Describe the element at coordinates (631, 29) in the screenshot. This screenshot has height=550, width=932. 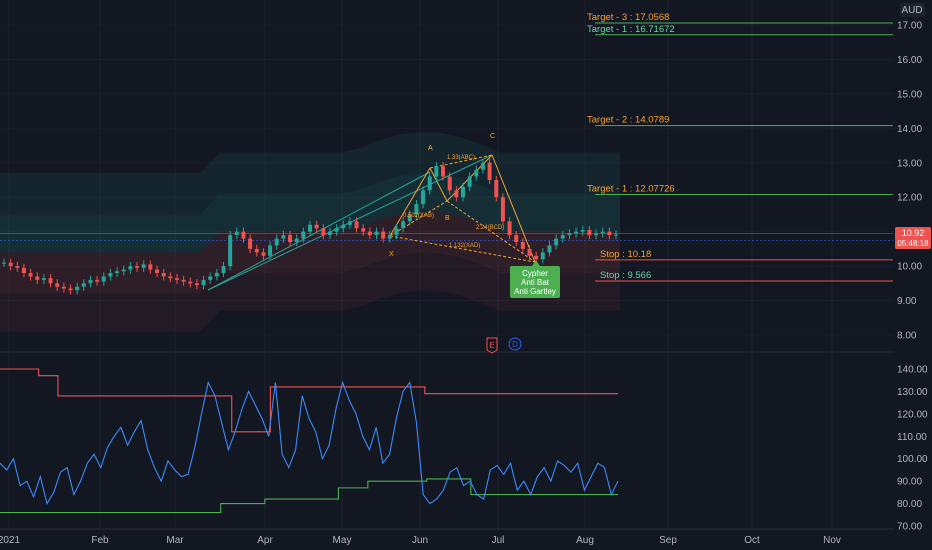
I see `level-label: Target - 1 : 16.71672` at that location.